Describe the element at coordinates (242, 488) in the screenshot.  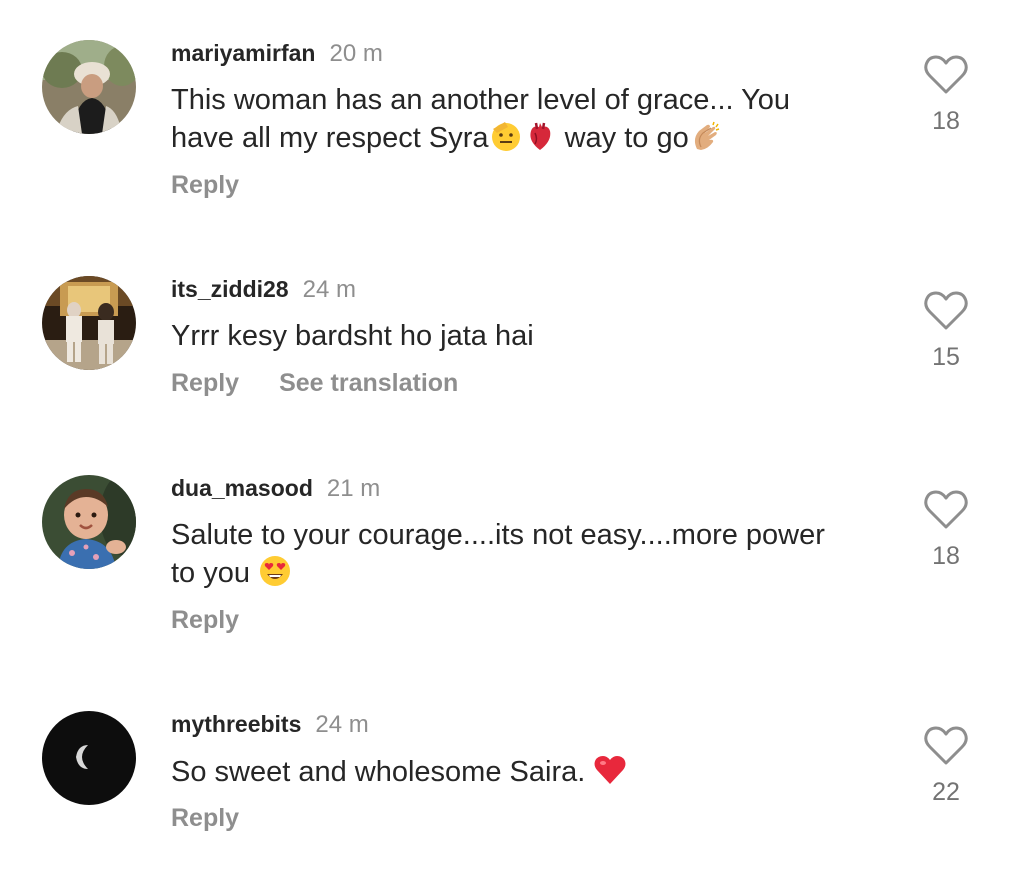
I see `username: dua_masood` at that location.